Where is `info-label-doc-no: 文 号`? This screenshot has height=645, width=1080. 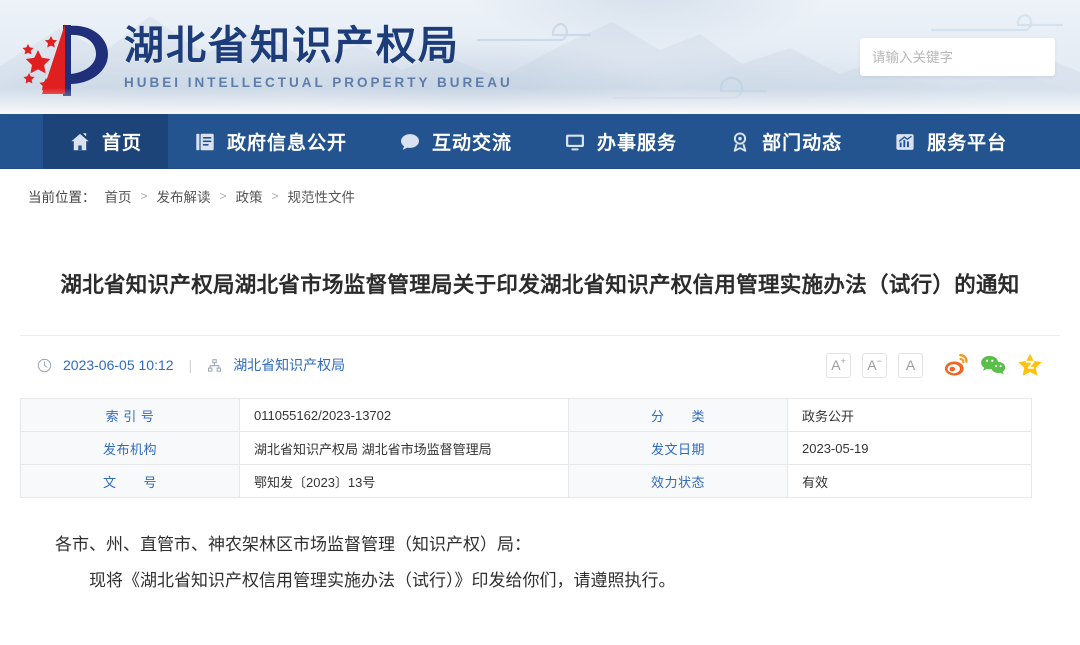 info-label-doc-no: 文 号 is located at coordinates (130, 481).